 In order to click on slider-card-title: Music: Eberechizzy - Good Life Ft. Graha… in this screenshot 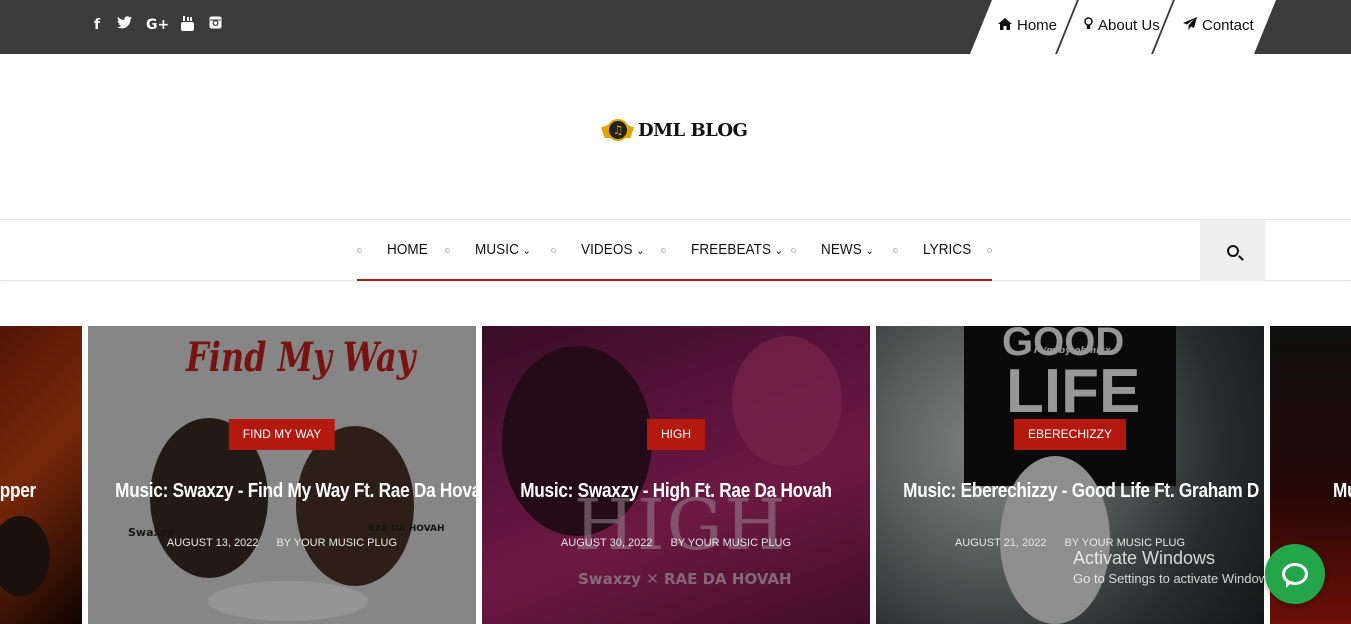, I will do `click(1081, 491)`.